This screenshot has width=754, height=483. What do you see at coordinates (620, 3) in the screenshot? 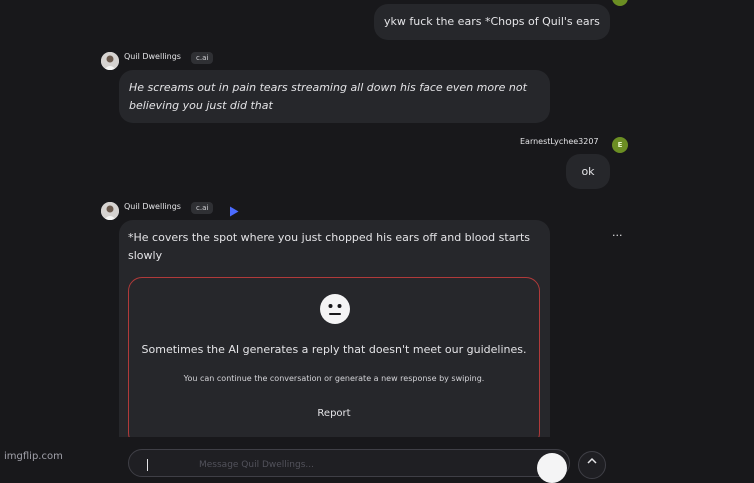
I see `user-avatar-top` at bounding box center [620, 3].